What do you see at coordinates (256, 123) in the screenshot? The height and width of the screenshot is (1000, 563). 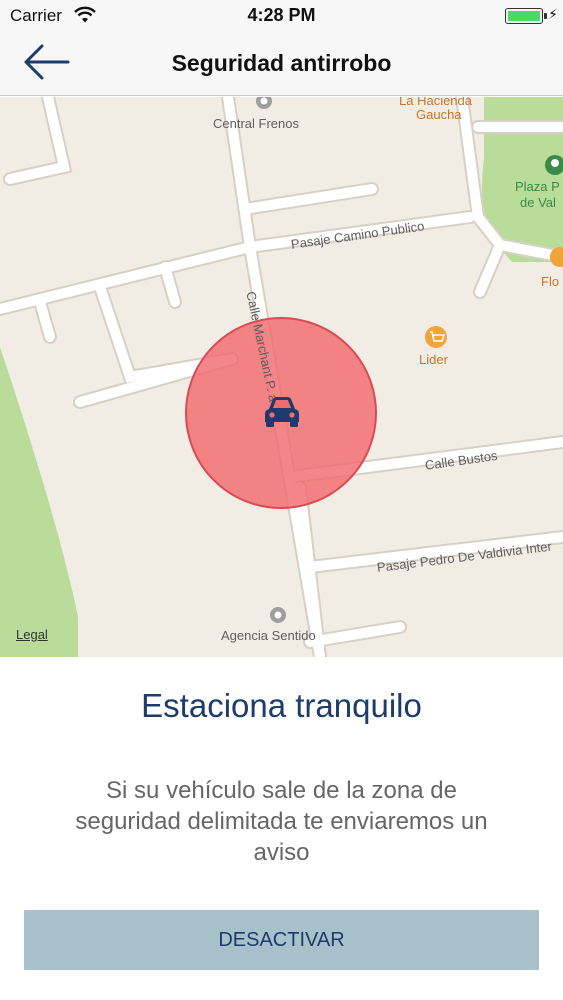 I see `poi-label-central-frenos: Central Frenos` at bounding box center [256, 123].